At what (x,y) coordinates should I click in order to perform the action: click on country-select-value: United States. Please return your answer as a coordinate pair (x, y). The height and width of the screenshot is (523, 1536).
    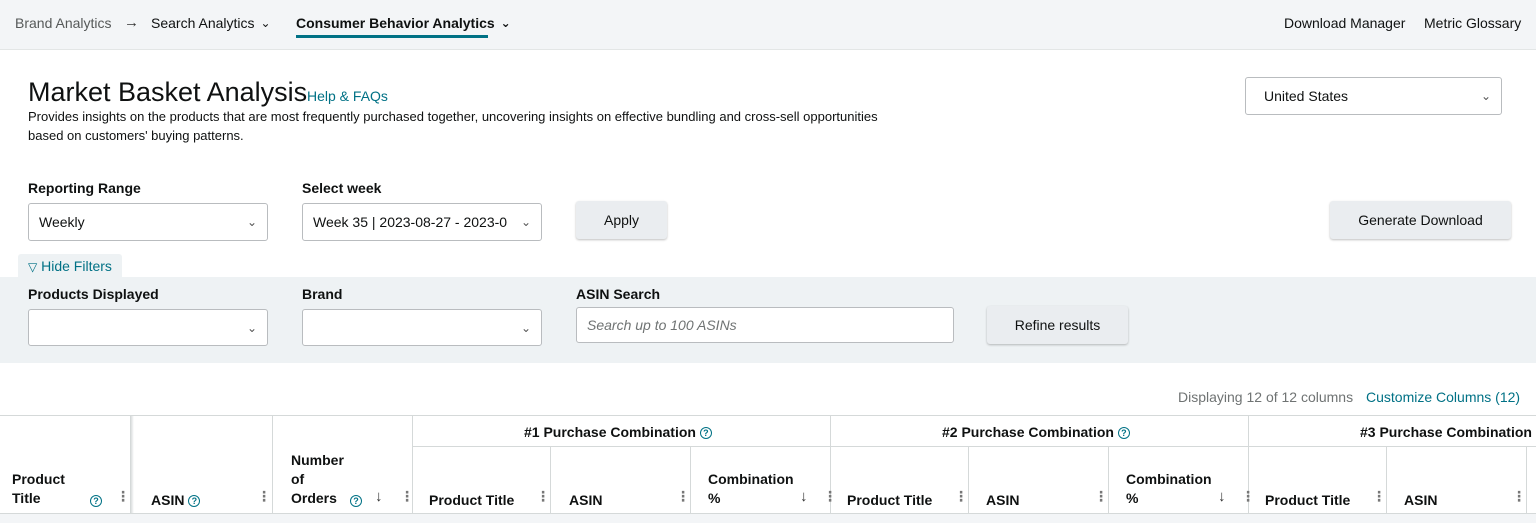
    Looking at the image, I should click on (1306, 96).